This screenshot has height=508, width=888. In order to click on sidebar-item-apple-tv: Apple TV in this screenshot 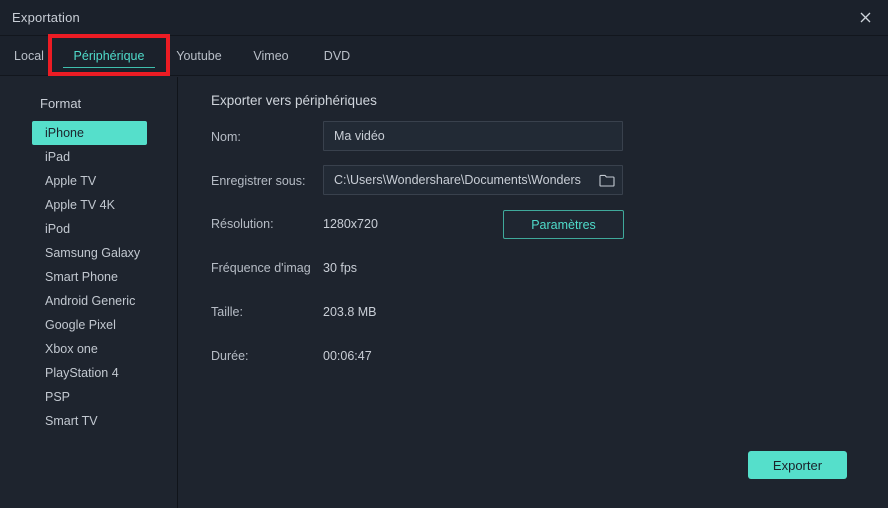, I will do `click(89, 181)`.